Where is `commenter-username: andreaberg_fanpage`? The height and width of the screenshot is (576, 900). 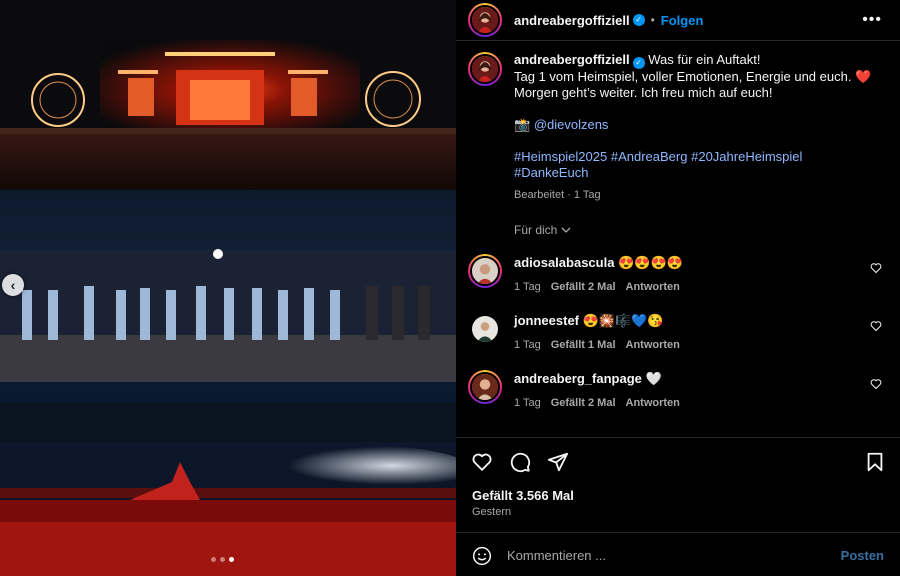 commenter-username: andreaberg_fanpage is located at coordinates (578, 378).